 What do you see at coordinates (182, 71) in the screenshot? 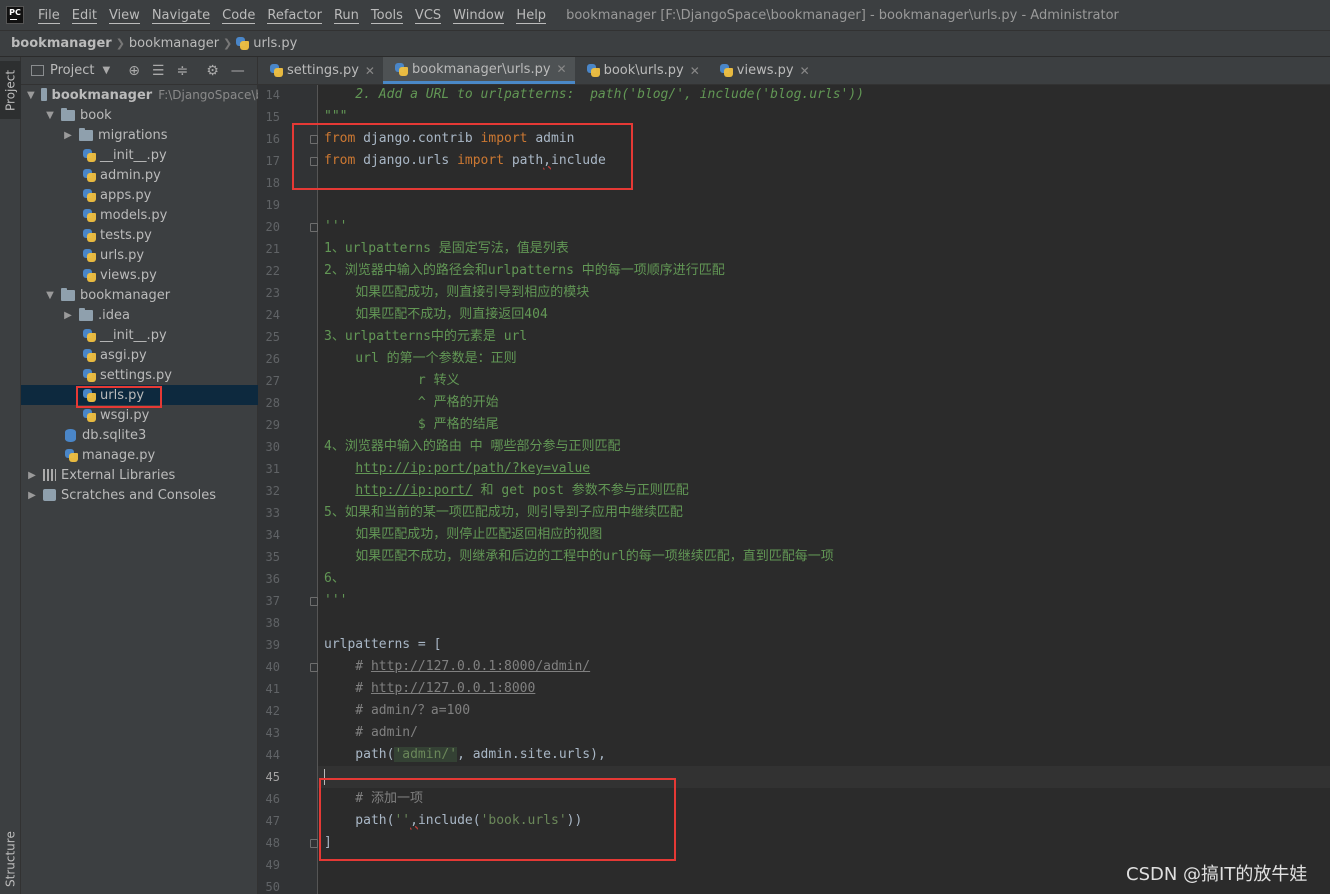
I see `collapse-all-icon: ≑` at bounding box center [182, 71].